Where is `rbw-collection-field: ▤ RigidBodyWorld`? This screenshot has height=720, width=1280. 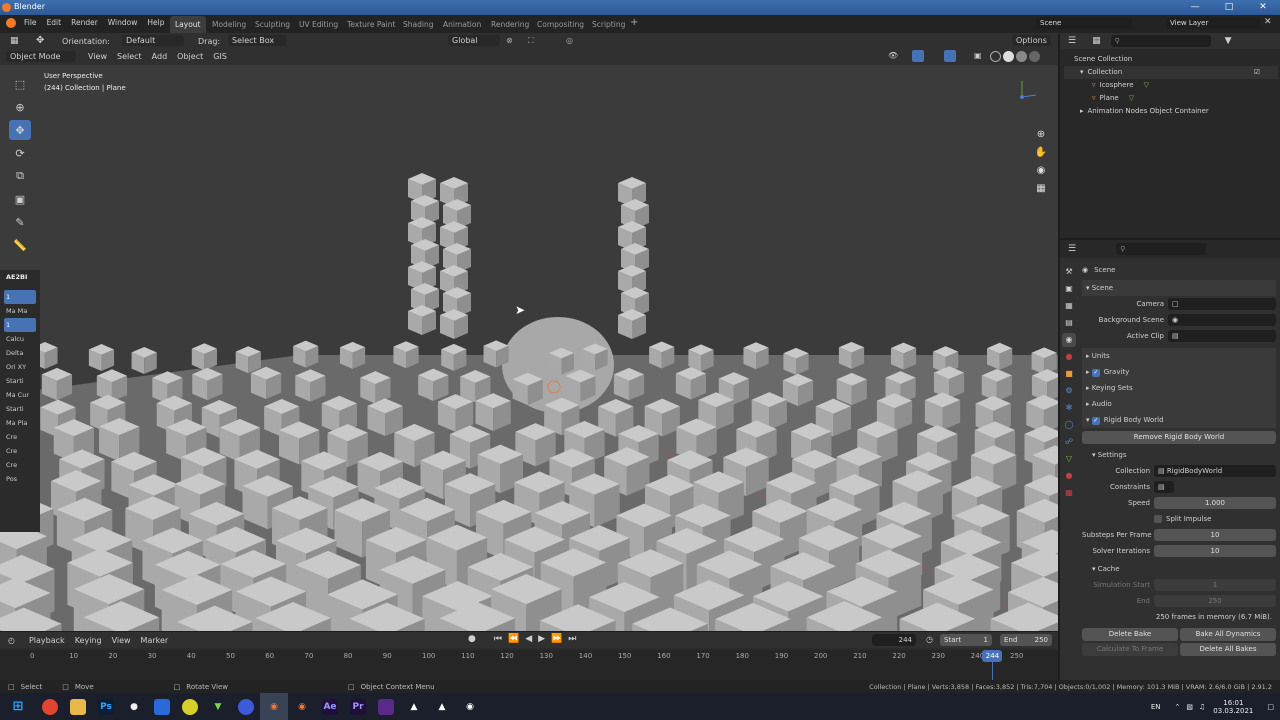 rbw-collection-field: ▤ RigidBodyWorld is located at coordinates (1215, 471).